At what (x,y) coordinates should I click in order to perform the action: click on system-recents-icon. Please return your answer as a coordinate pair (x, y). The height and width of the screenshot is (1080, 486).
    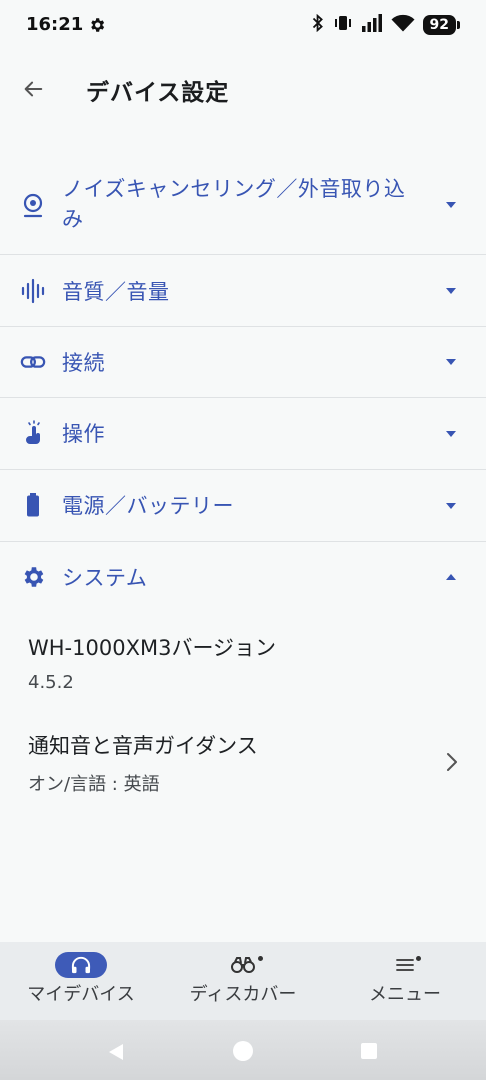
    Looking at the image, I should click on (369, 1051).